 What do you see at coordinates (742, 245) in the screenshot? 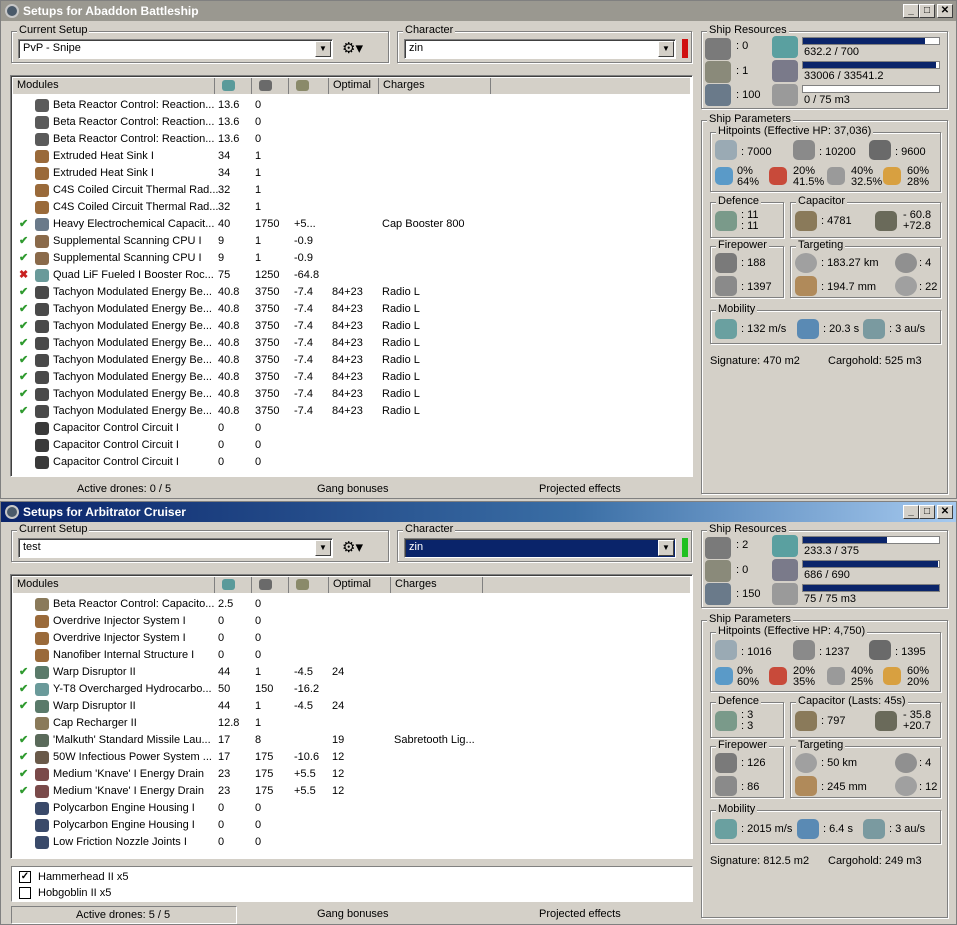
I see `firepower-label: Firepower` at bounding box center [742, 245].